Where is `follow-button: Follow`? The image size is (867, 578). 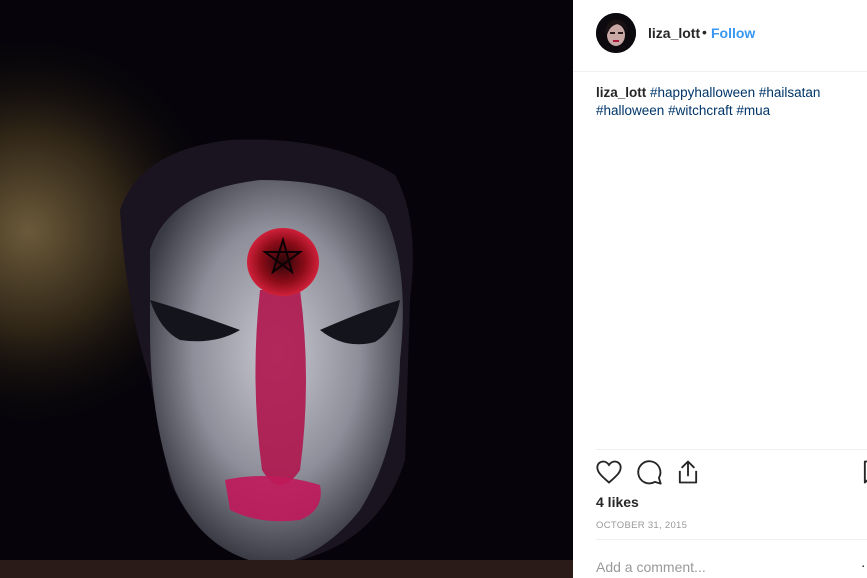
follow-button: Follow is located at coordinates (733, 33).